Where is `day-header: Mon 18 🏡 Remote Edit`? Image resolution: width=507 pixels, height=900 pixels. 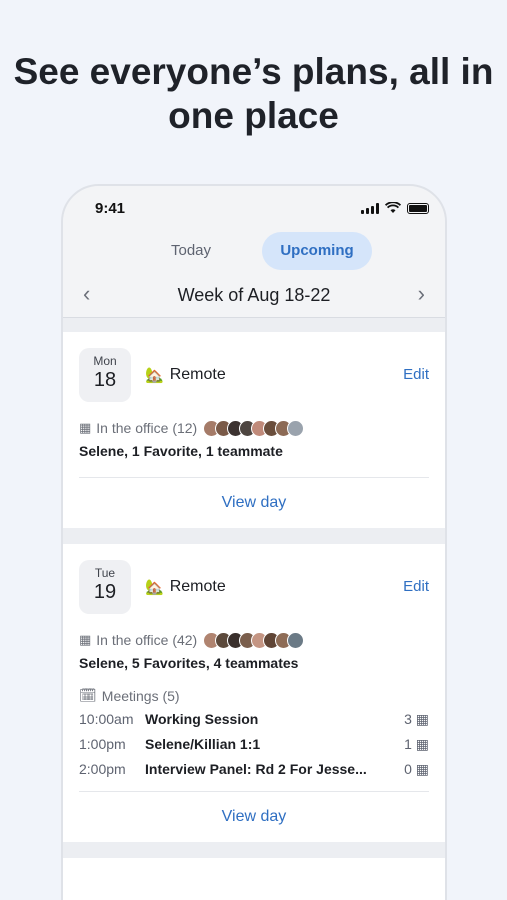 day-header: Mon 18 🏡 Remote Edit is located at coordinates (254, 369).